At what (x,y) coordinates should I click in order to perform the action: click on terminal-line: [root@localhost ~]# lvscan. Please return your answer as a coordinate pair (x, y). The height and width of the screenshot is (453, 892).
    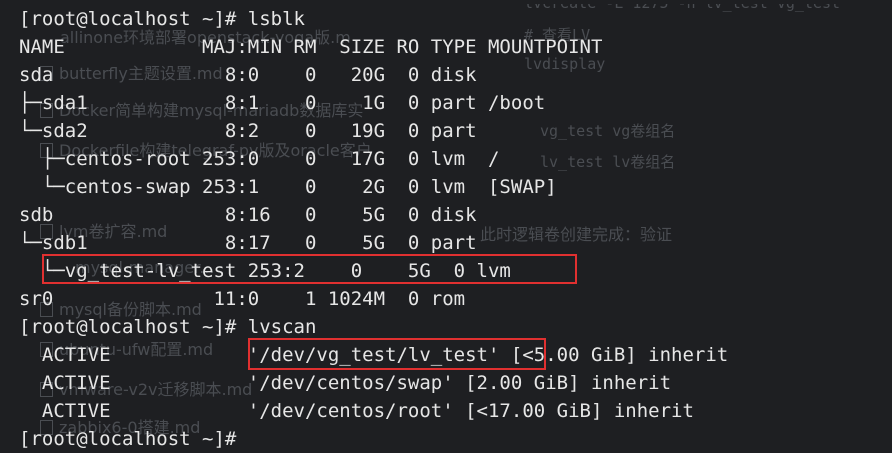
    Looking at the image, I should click on (168, 327).